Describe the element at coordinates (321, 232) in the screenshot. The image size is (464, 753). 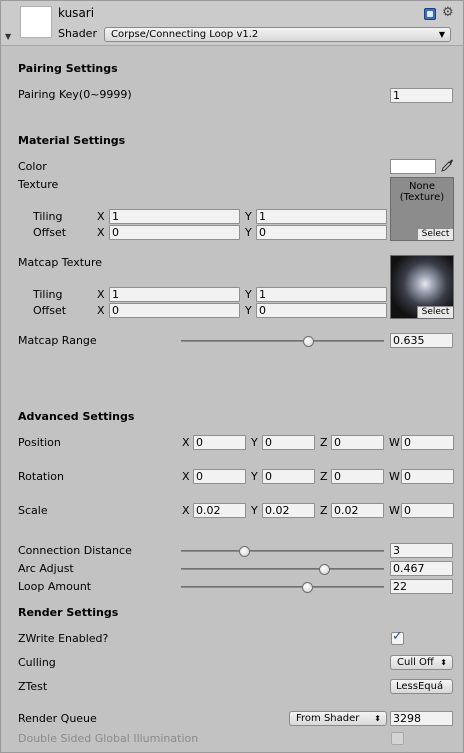
I see `texture-offset-y-field: 0` at that location.